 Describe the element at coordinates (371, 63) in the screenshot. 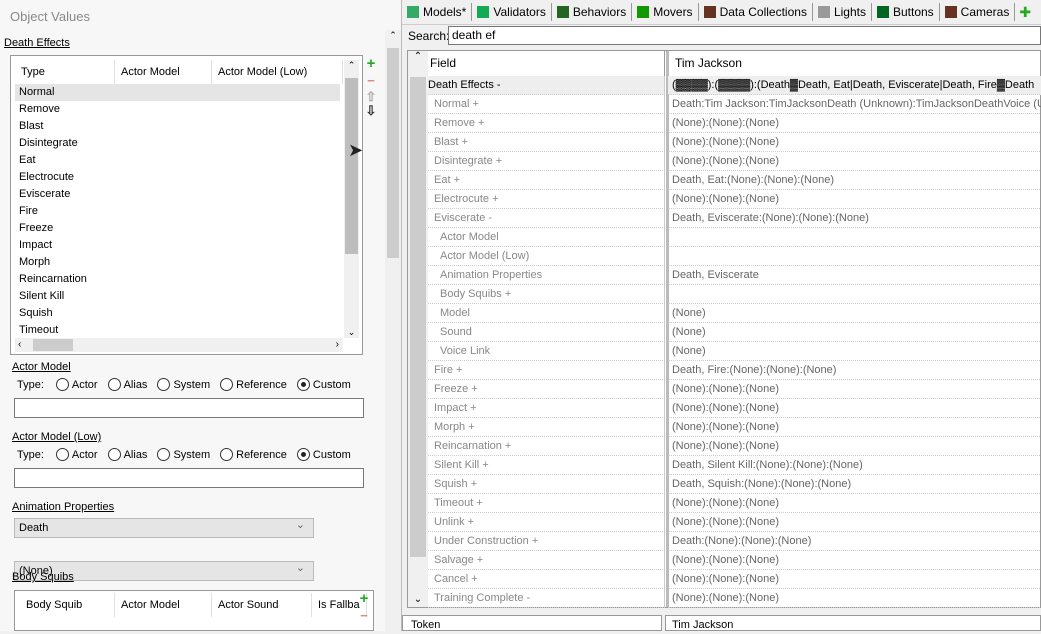

I see `add-icon: +` at that location.